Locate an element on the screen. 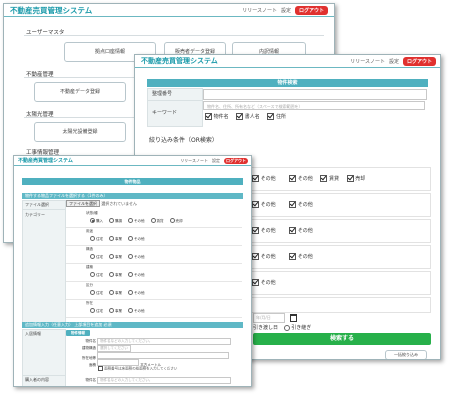  radio-label: 売却 is located at coordinates (179, 220).